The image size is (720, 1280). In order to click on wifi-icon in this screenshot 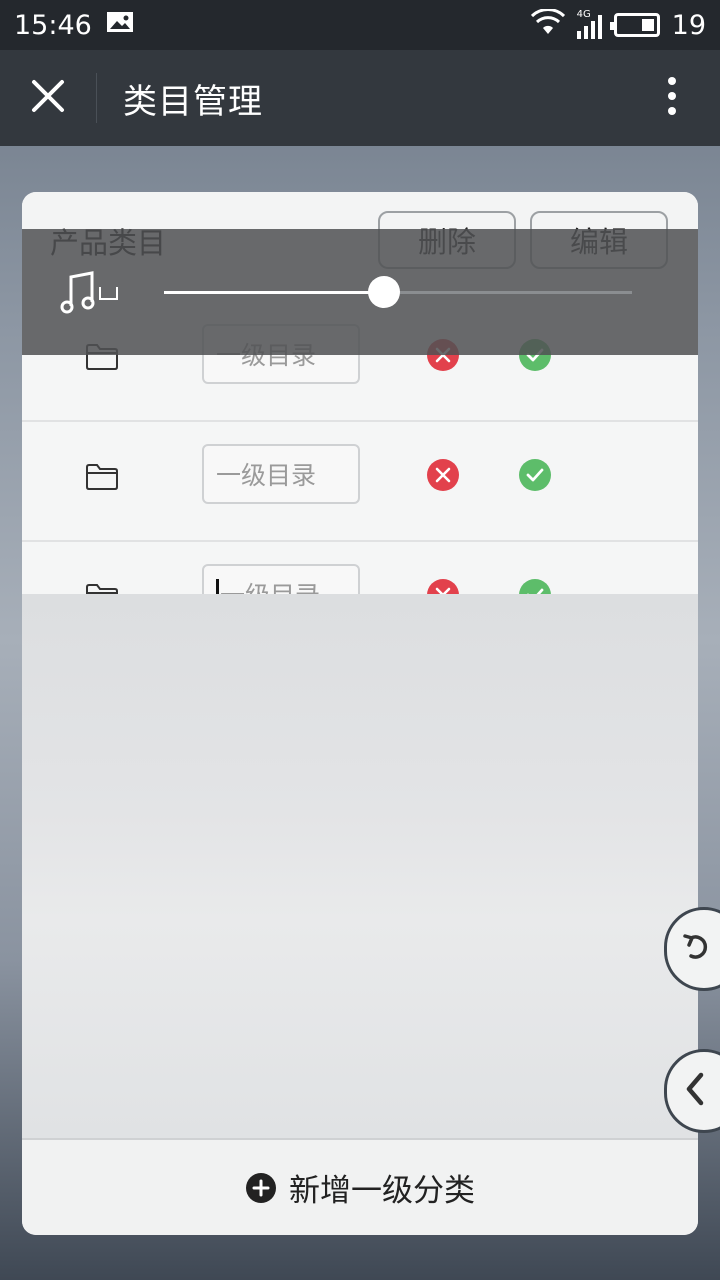, I will do `click(547, 24)`.